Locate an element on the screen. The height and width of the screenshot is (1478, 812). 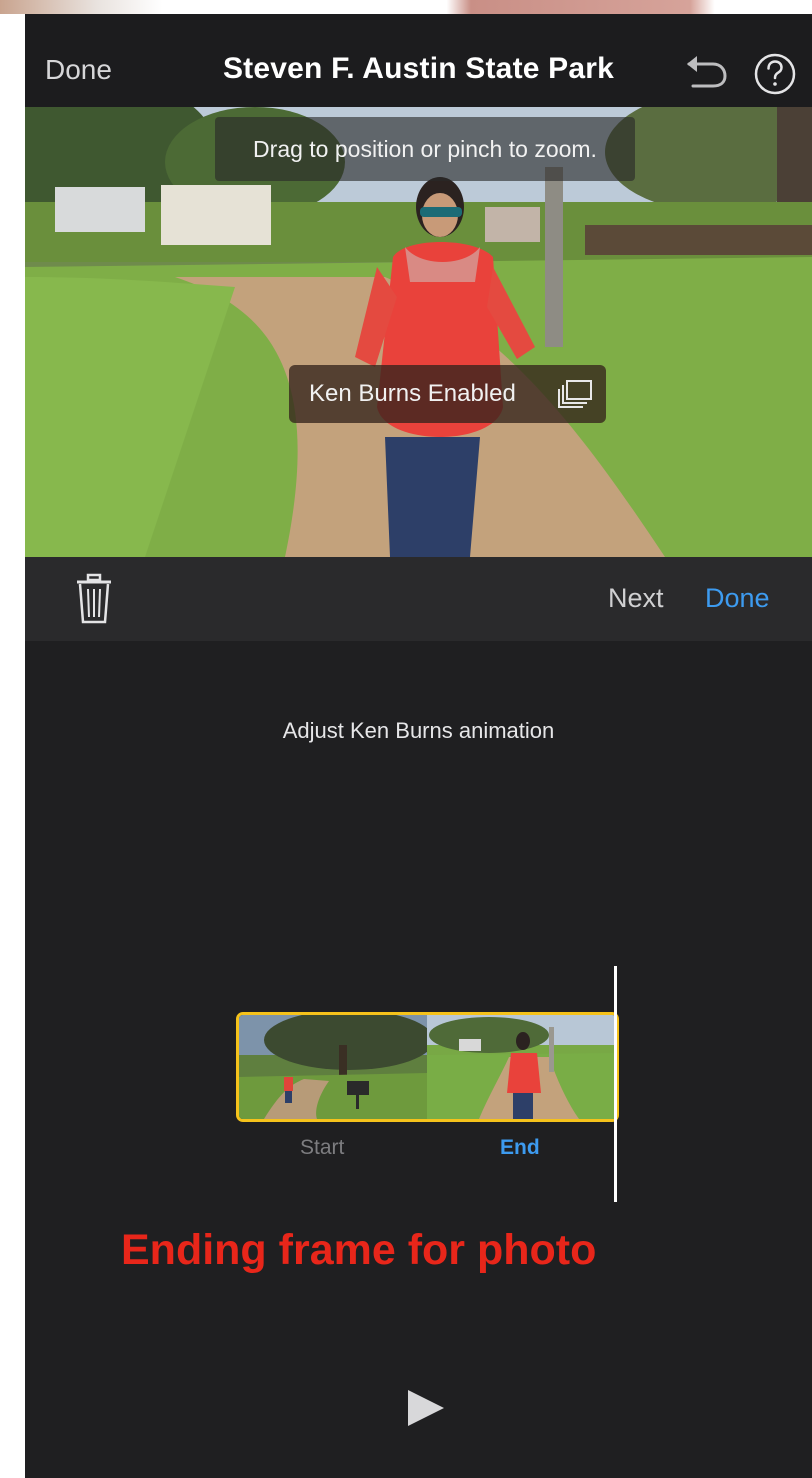
ken-burns-filmstrip is located at coordinates (427, 1067).